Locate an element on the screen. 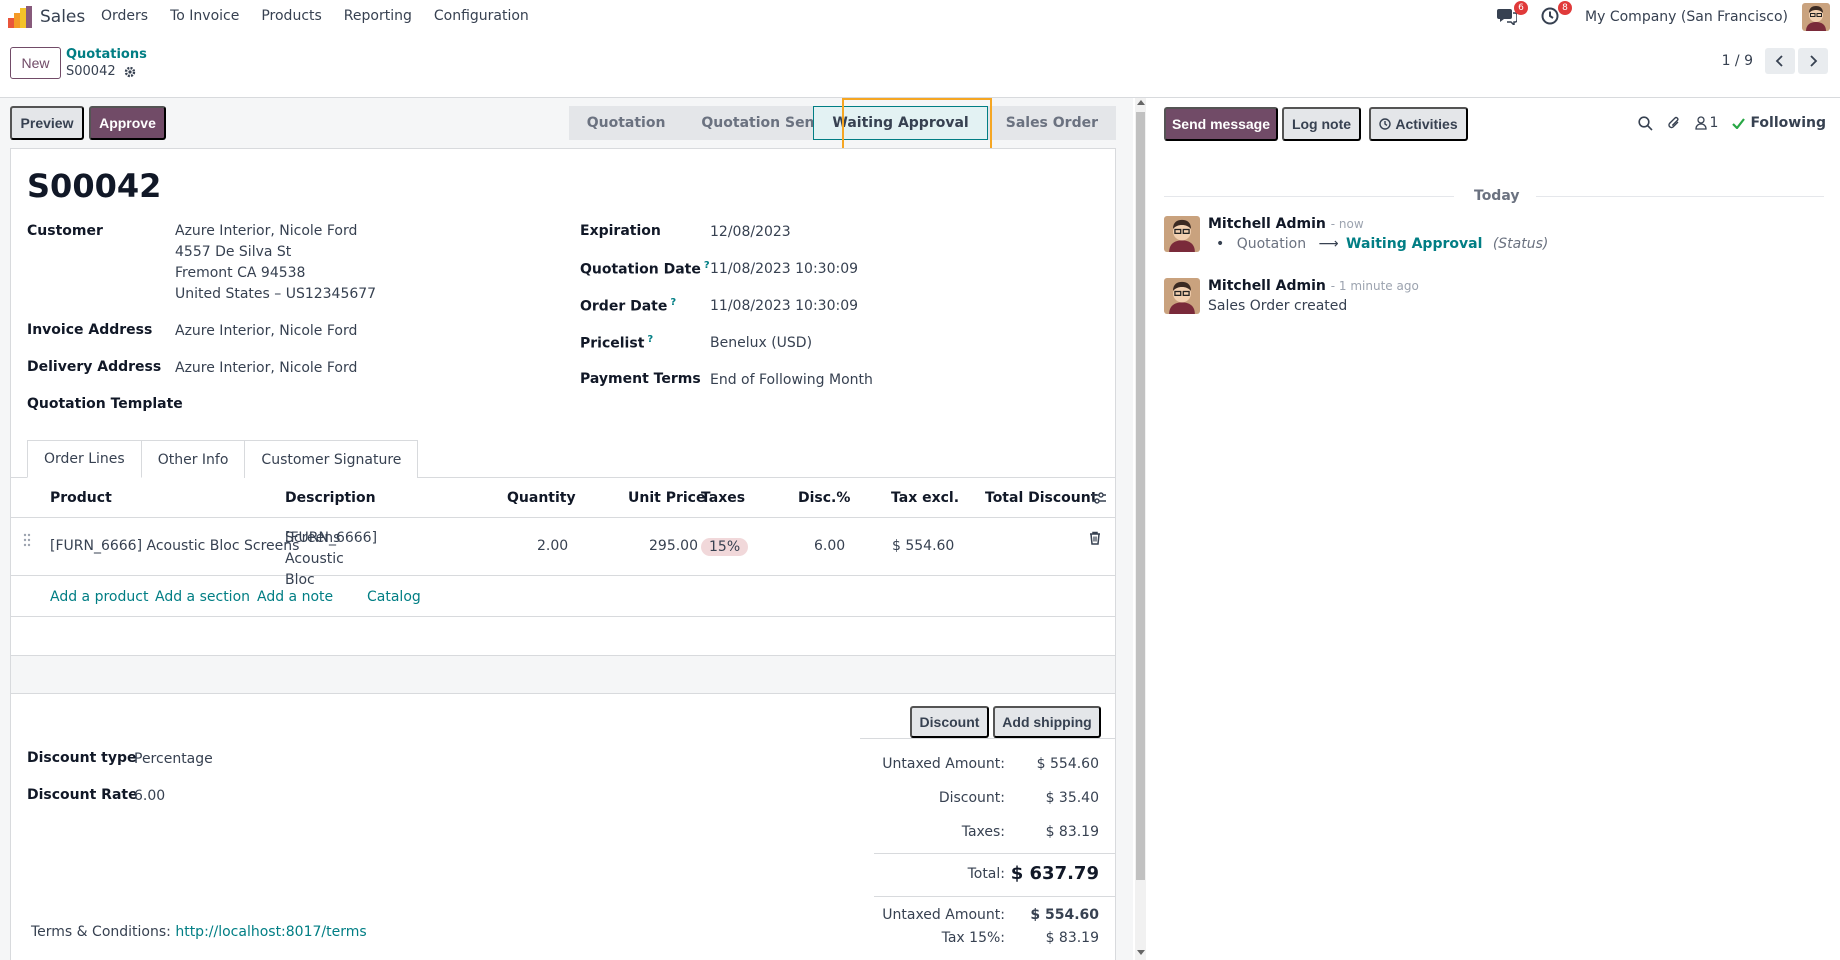 This screenshot has height=960, width=1840. tracking-field-name: (Status) is located at coordinates (1520, 244).